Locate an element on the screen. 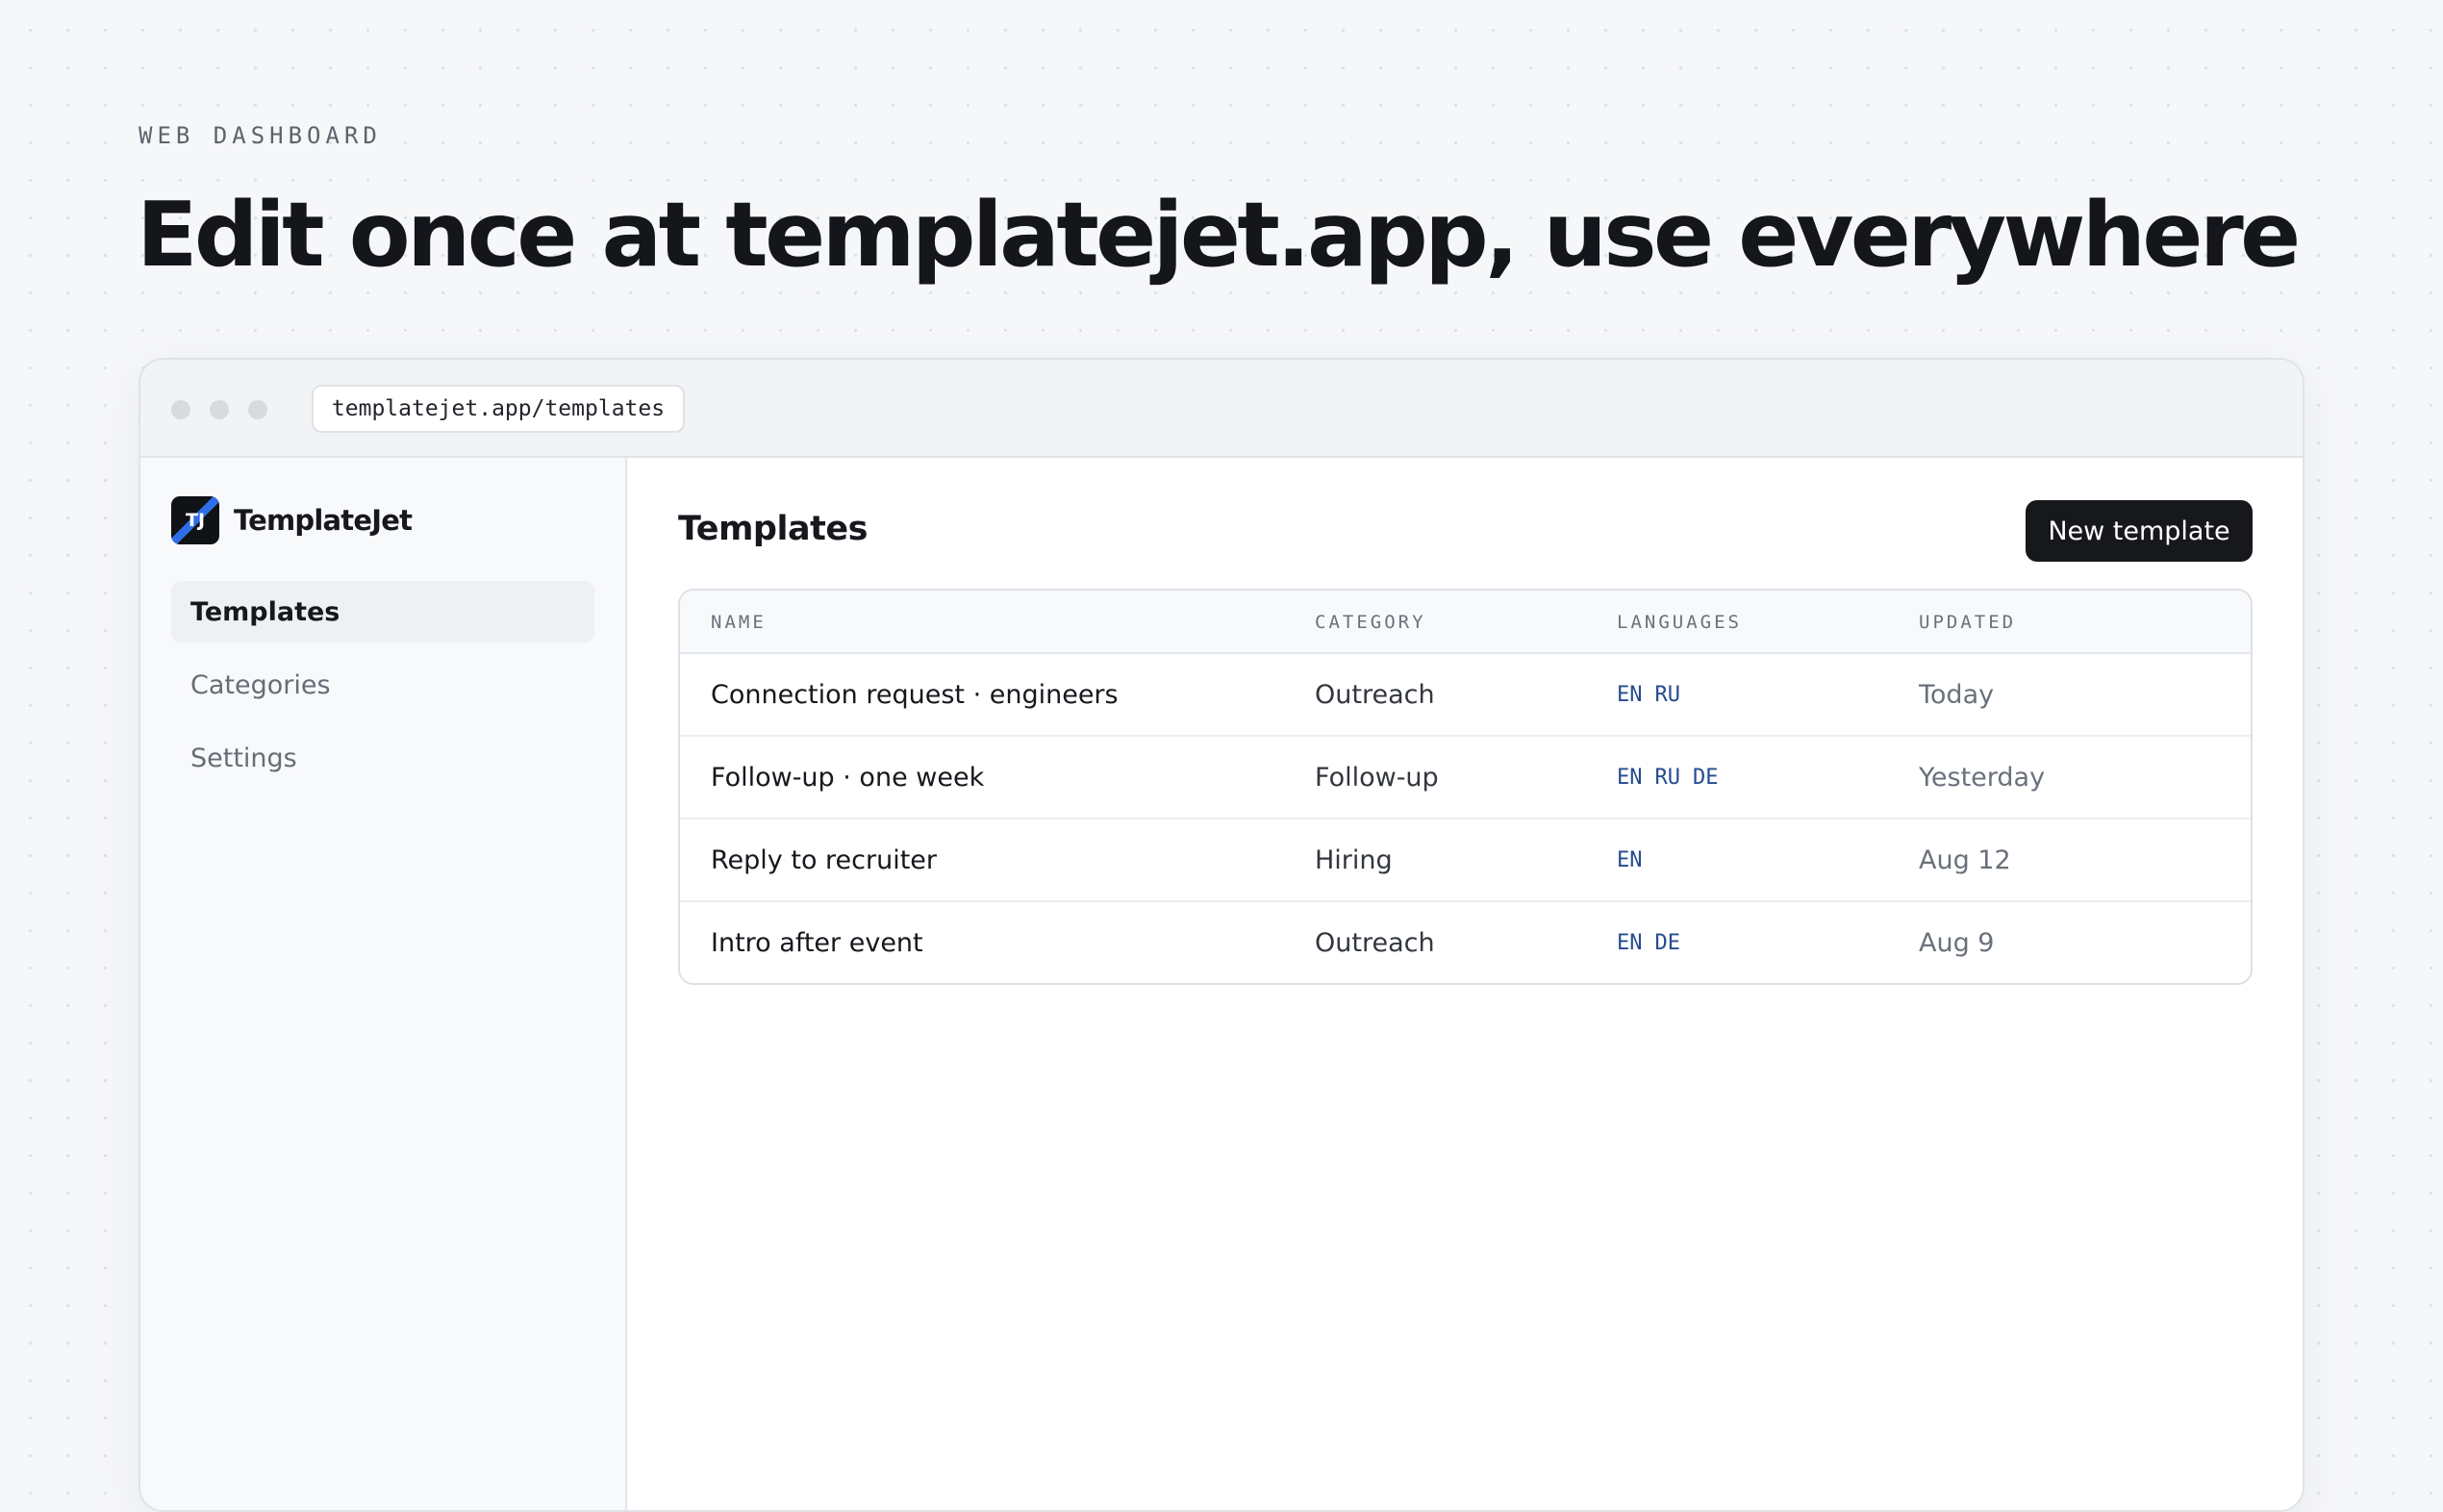  template-name: Follow-up · one week is located at coordinates (847, 778).